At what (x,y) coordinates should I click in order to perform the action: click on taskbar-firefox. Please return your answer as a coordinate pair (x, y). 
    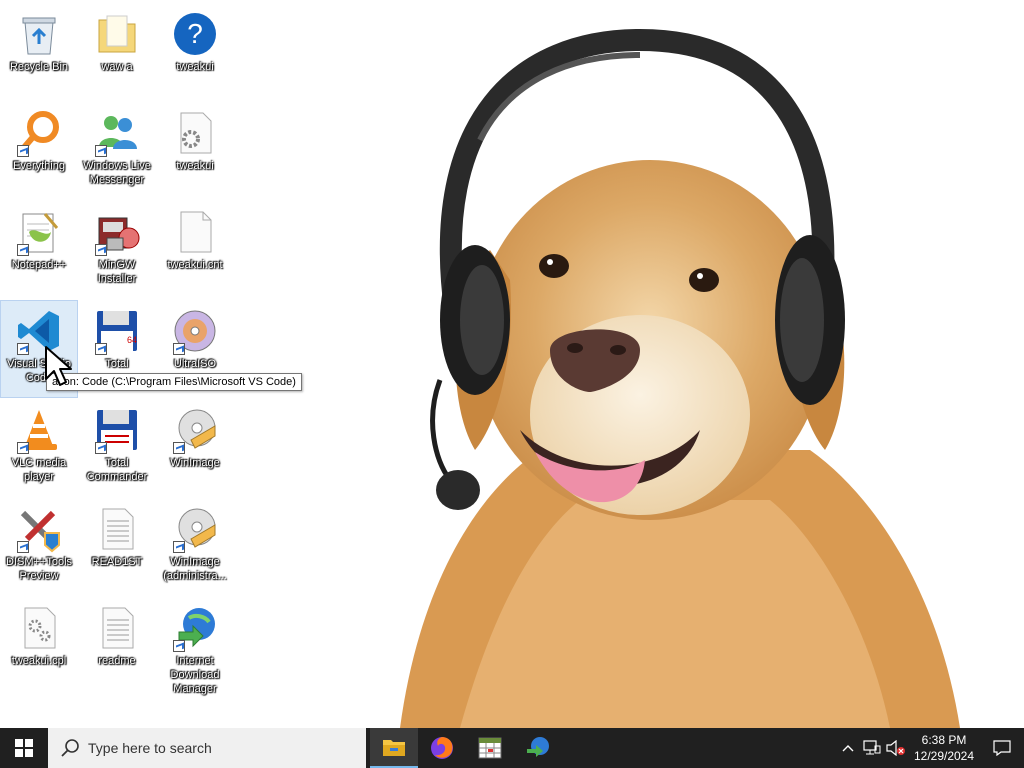
    Looking at the image, I should click on (442, 748).